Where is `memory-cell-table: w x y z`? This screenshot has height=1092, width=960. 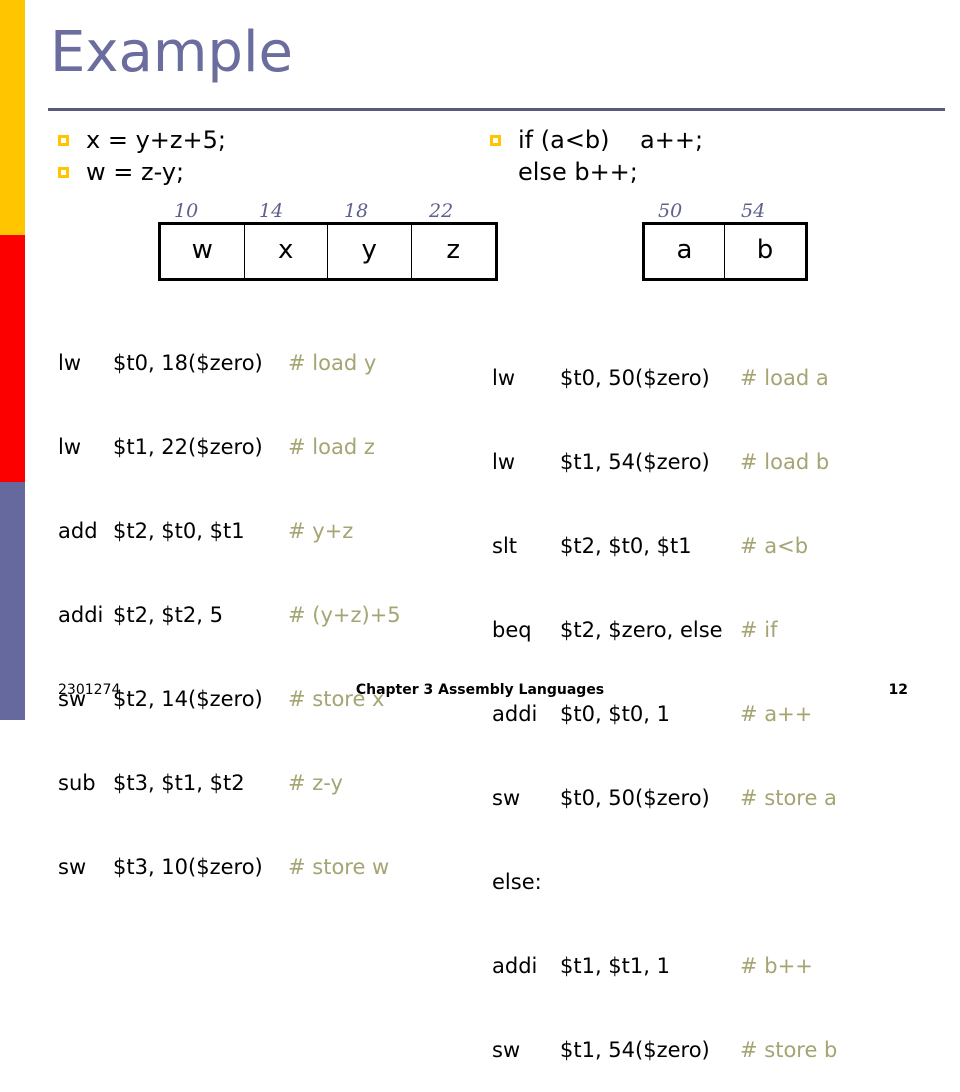 memory-cell-table: w x y z is located at coordinates (328, 251).